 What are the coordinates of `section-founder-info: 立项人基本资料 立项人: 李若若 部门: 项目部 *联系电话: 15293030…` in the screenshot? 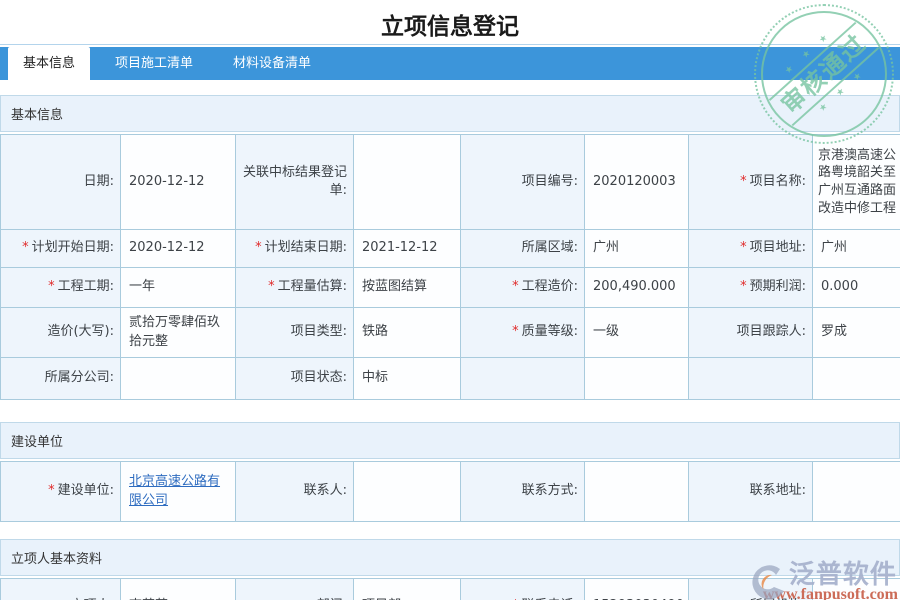 It's located at (450, 569).